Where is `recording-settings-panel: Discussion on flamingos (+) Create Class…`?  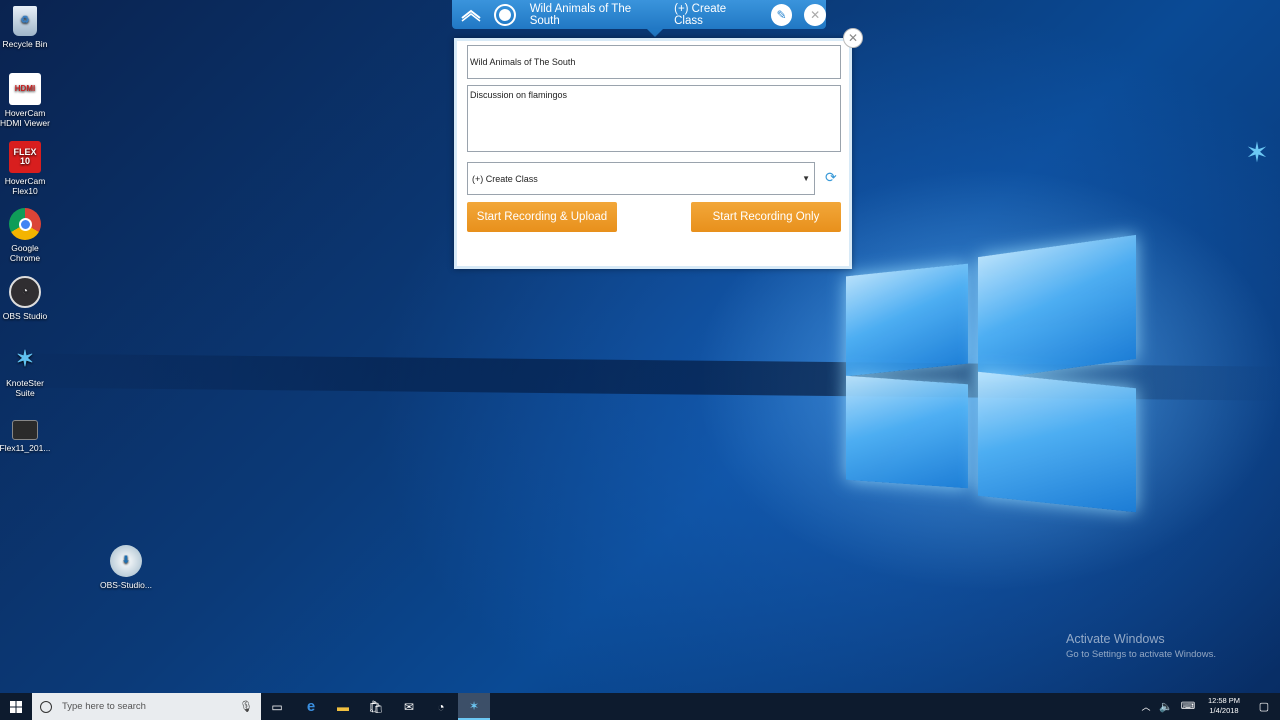
recording-settings-panel: Discussion on flamingos (+) Create Class… is located at coordinates (653, 153).